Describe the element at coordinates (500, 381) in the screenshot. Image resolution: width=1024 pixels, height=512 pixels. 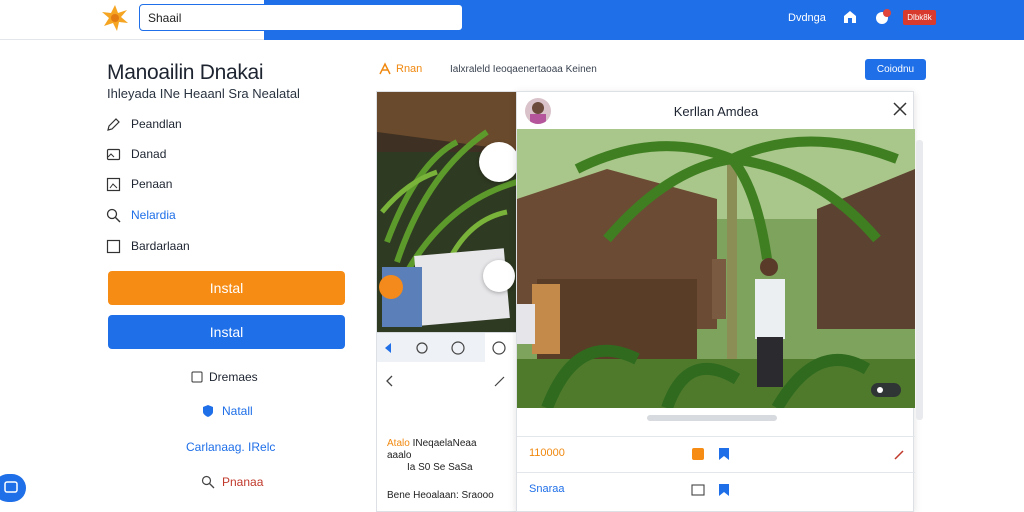
I see `magic-wand-icon` at that location.